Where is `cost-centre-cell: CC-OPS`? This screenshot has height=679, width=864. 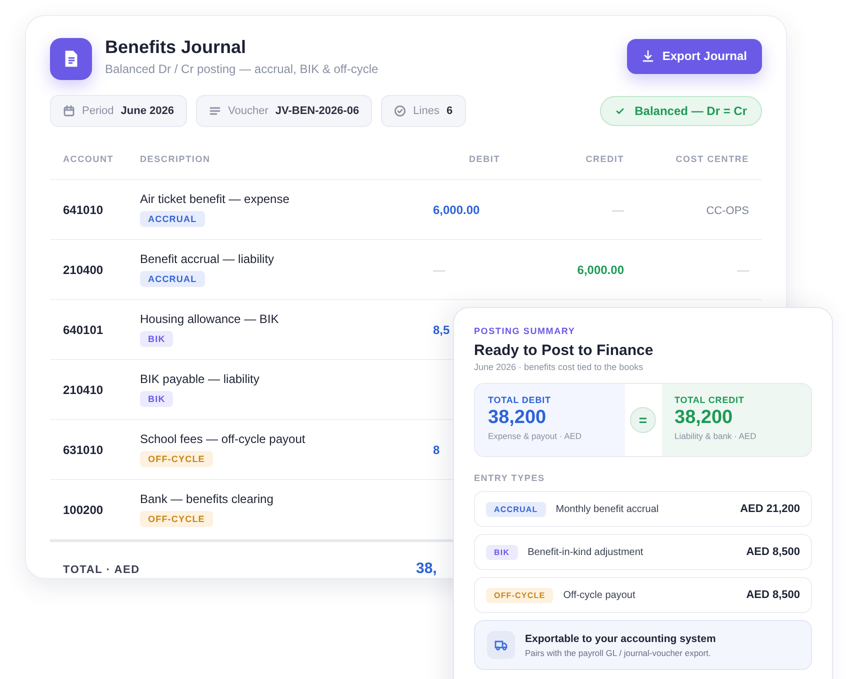
cost-centre-cell: CC-OPS is located at coordinates (727, 210).